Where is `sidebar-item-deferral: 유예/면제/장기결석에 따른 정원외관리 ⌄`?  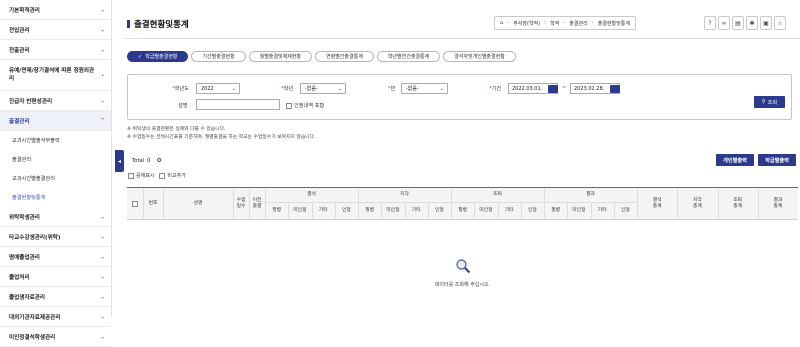 sidebar-item-deferral: 유예/면제/장기결석에 따른 정원외관리 ⌄ is located at coordinates (55, 75).